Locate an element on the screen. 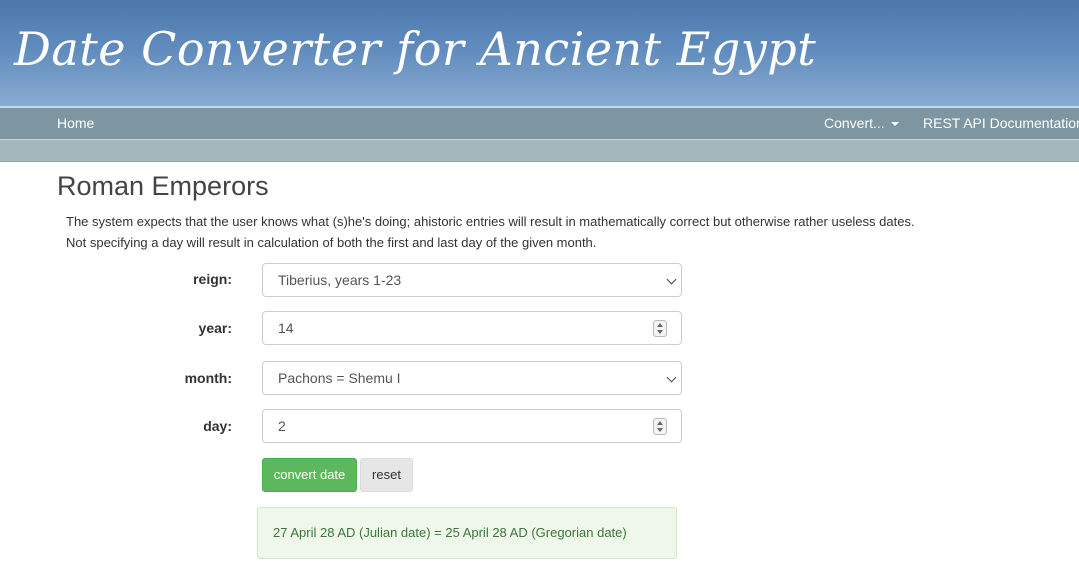 This screenshot has width=1079, height=587. year-label: year: is located at coordinates (215, 328).